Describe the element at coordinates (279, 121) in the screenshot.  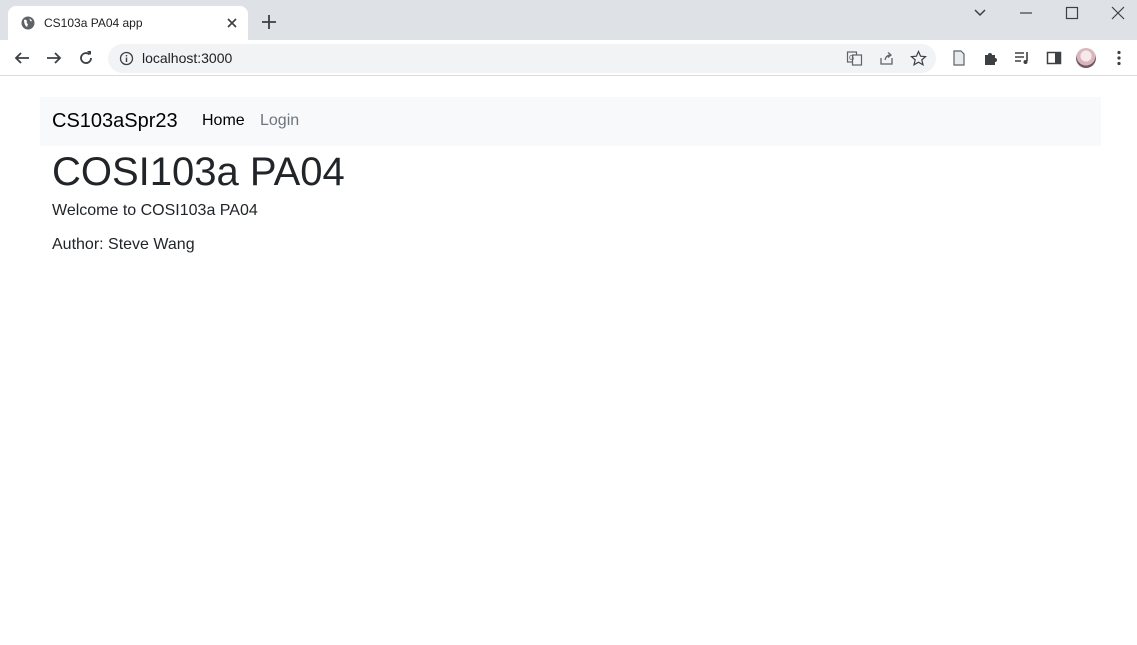
I see `nav-link-login: Login` at that location.